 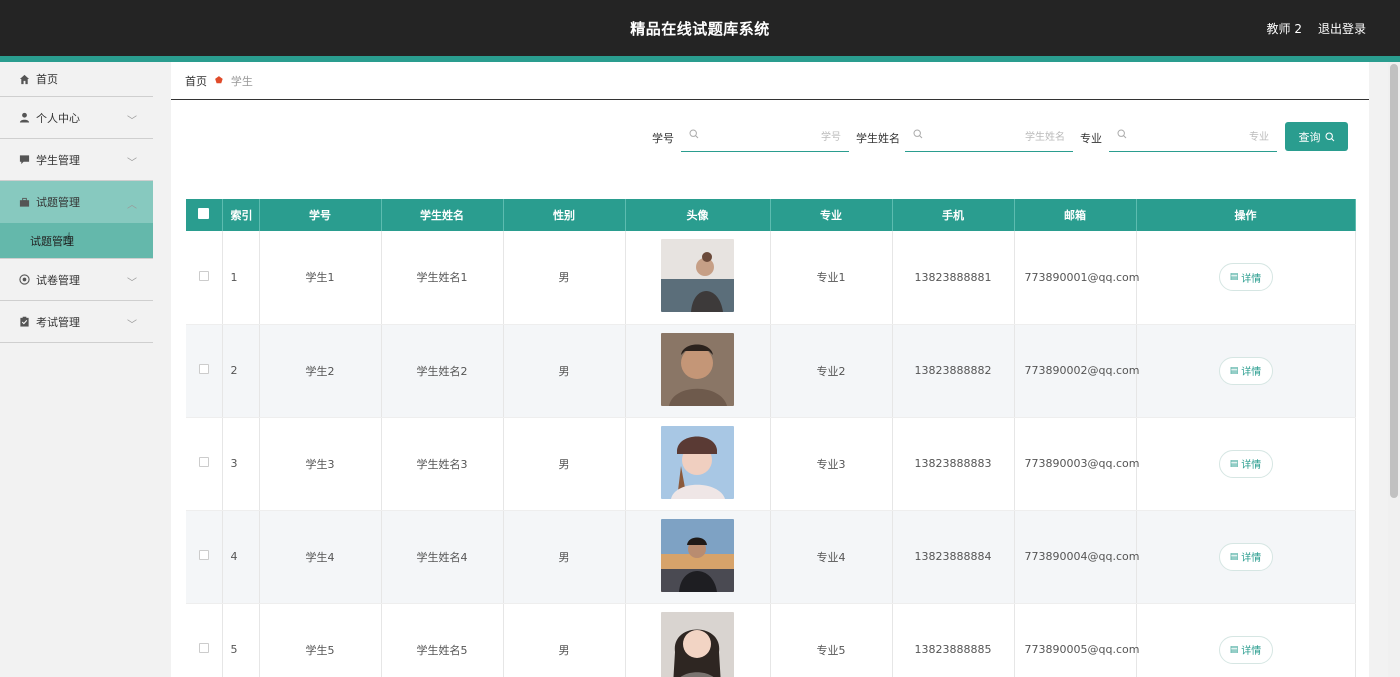 What do you see at coordinates (24, 322) in the screenshot?
I see `clipboard-icon` at bounding box center [24, 322].